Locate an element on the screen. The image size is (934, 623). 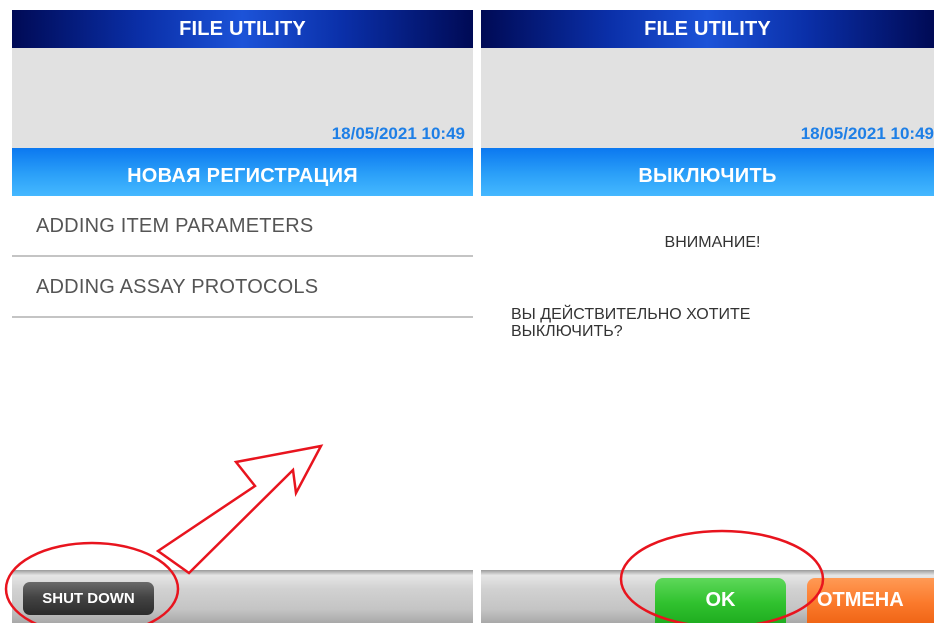
dialog-question-text: ВЫ ДЕЙСТВИТЕЛЬНО ХОТИТЕ ВЫКЛЮЧИТЬ? is located at coordinates (631, 323).